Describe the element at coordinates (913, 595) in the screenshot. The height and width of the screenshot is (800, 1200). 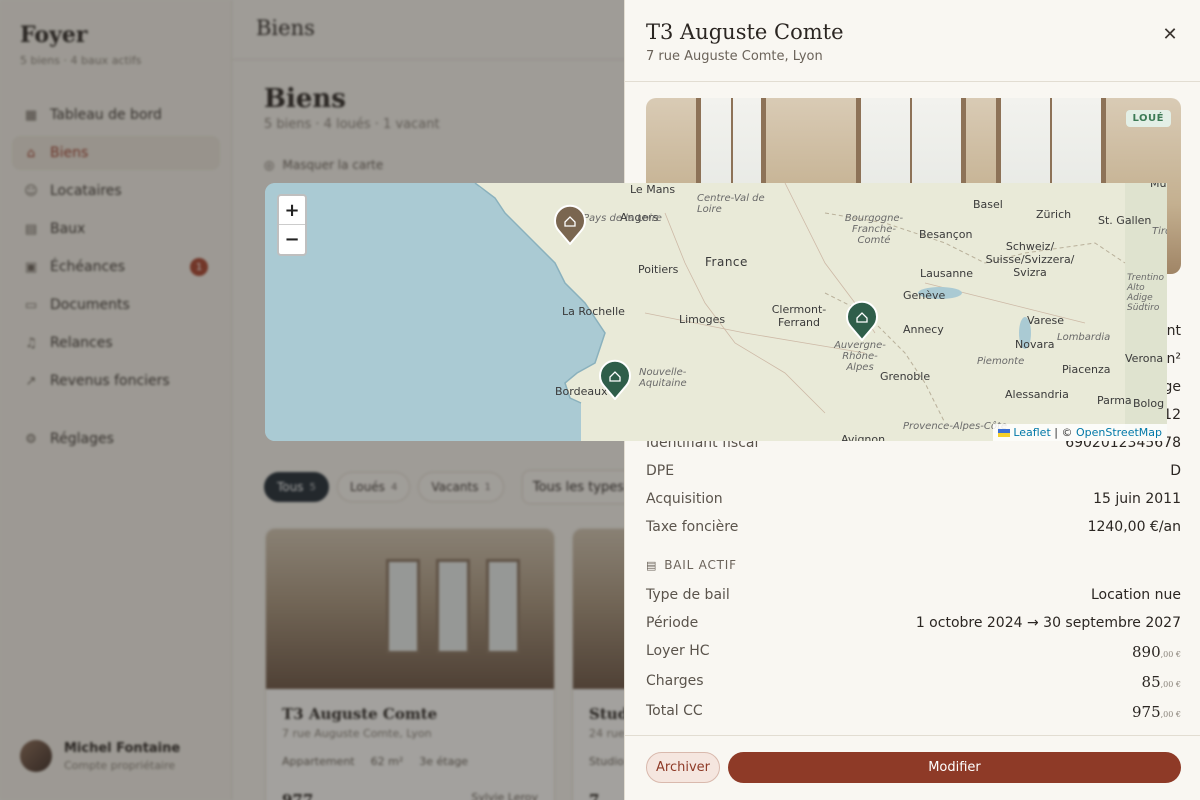
I see `lease-row-type: Type de bail Location nue` at that location.